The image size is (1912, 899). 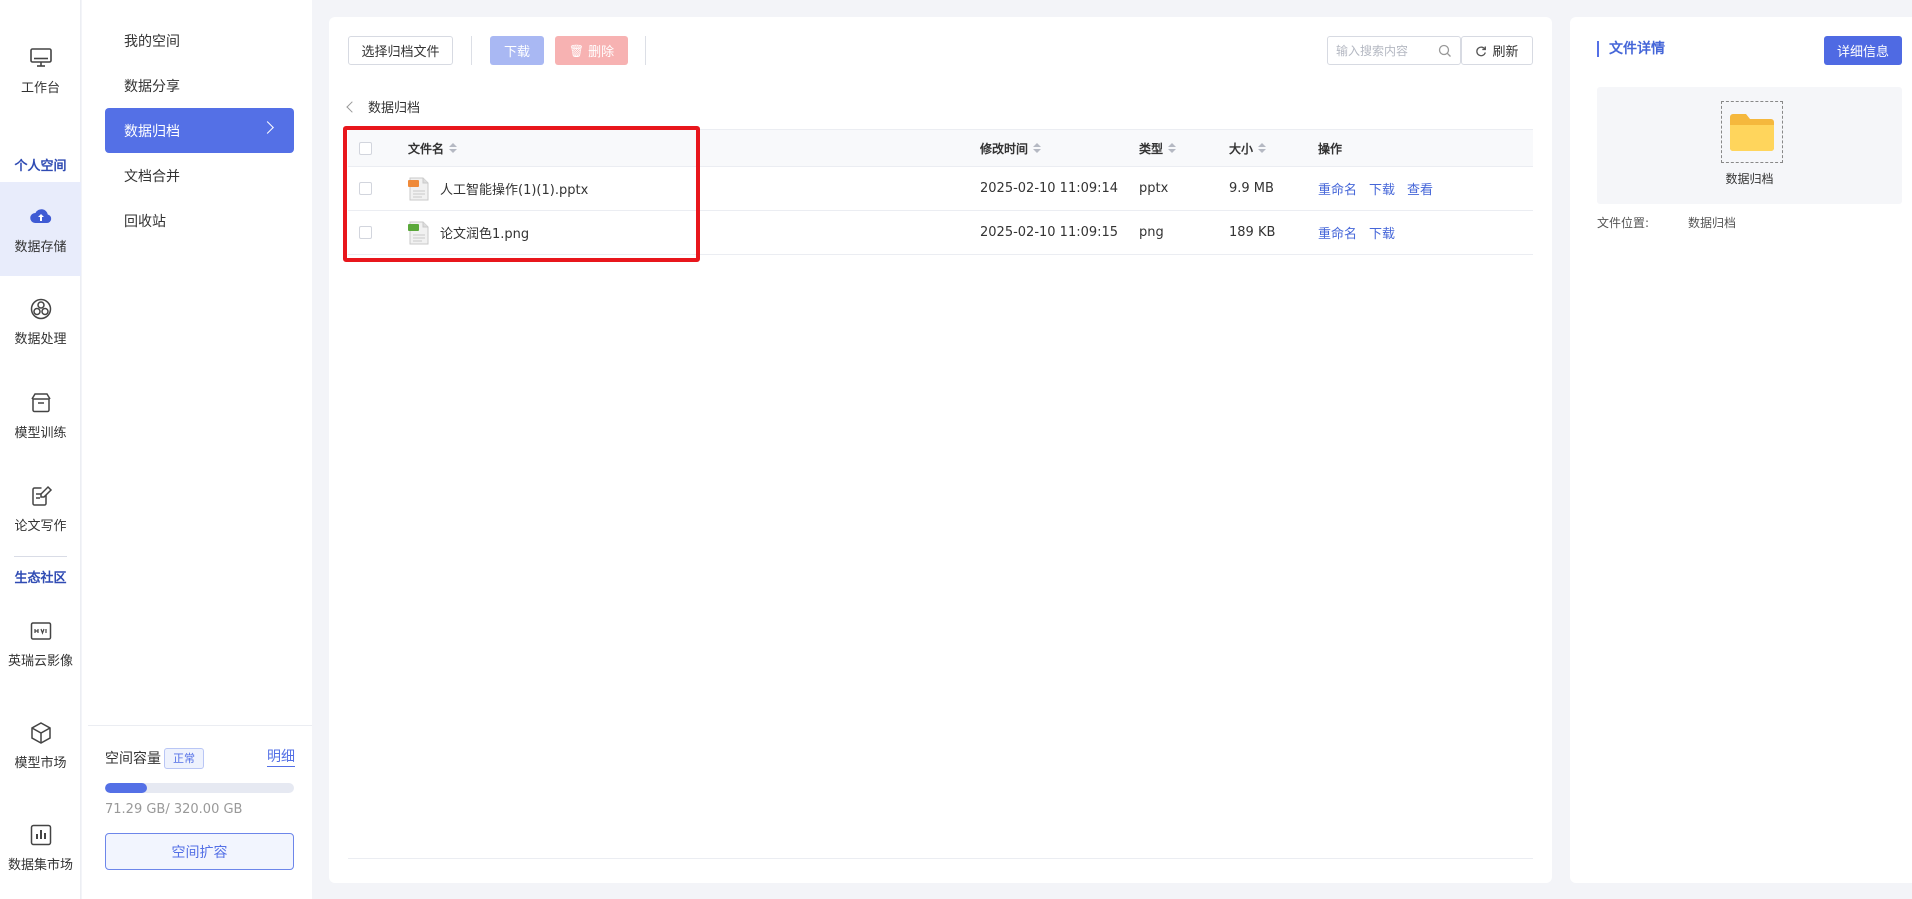 I want to click on image-frame-icon, so click(x=40, y=630).